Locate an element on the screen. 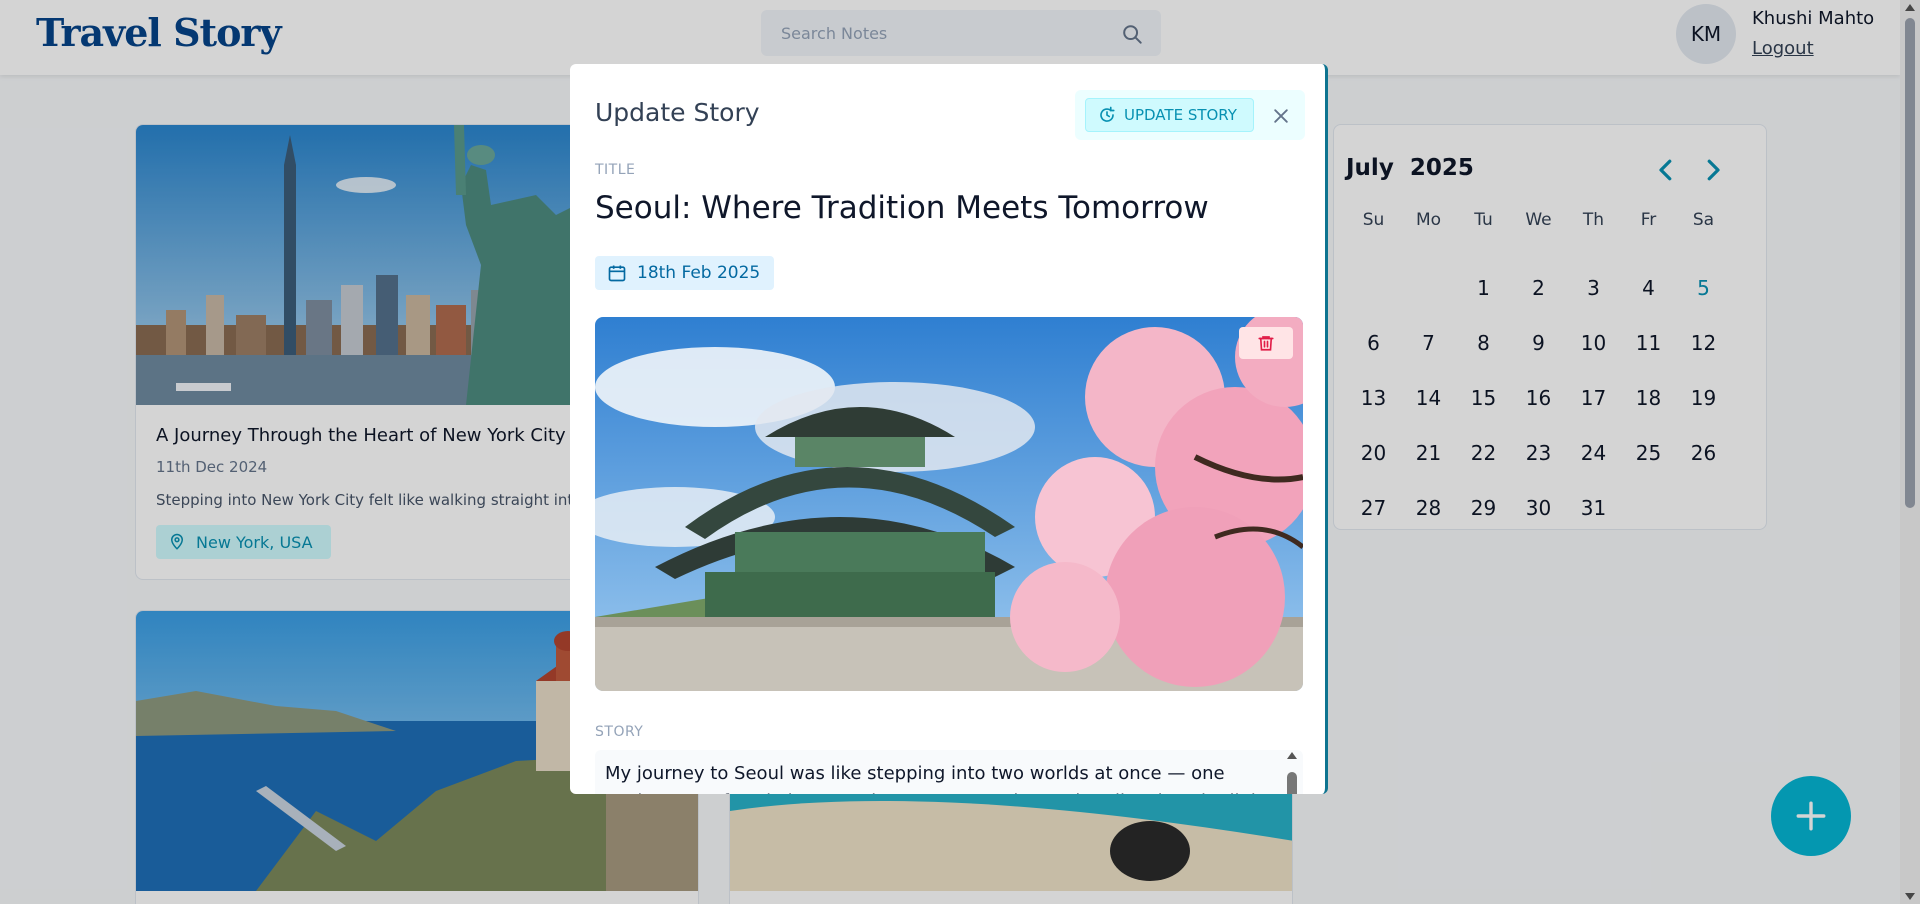 Image resolution: width=1920 pixels, height=904 pixels. delete-image-button is located at coordinates (1266, 343).